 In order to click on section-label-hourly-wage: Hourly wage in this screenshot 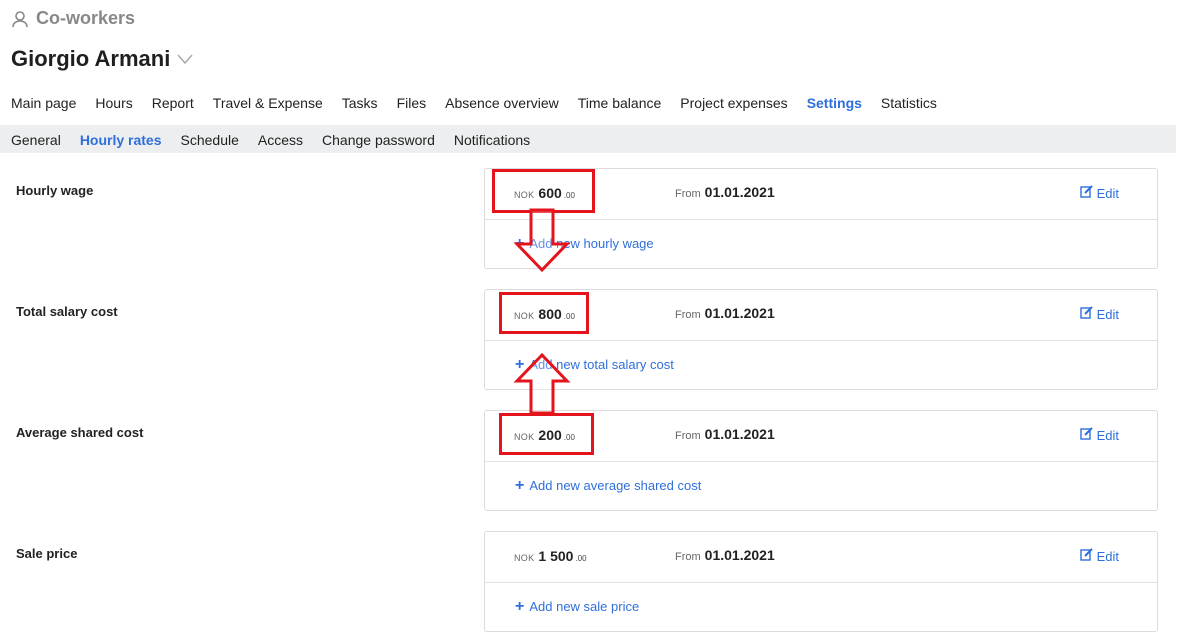, I will do `click(55, 190)`.